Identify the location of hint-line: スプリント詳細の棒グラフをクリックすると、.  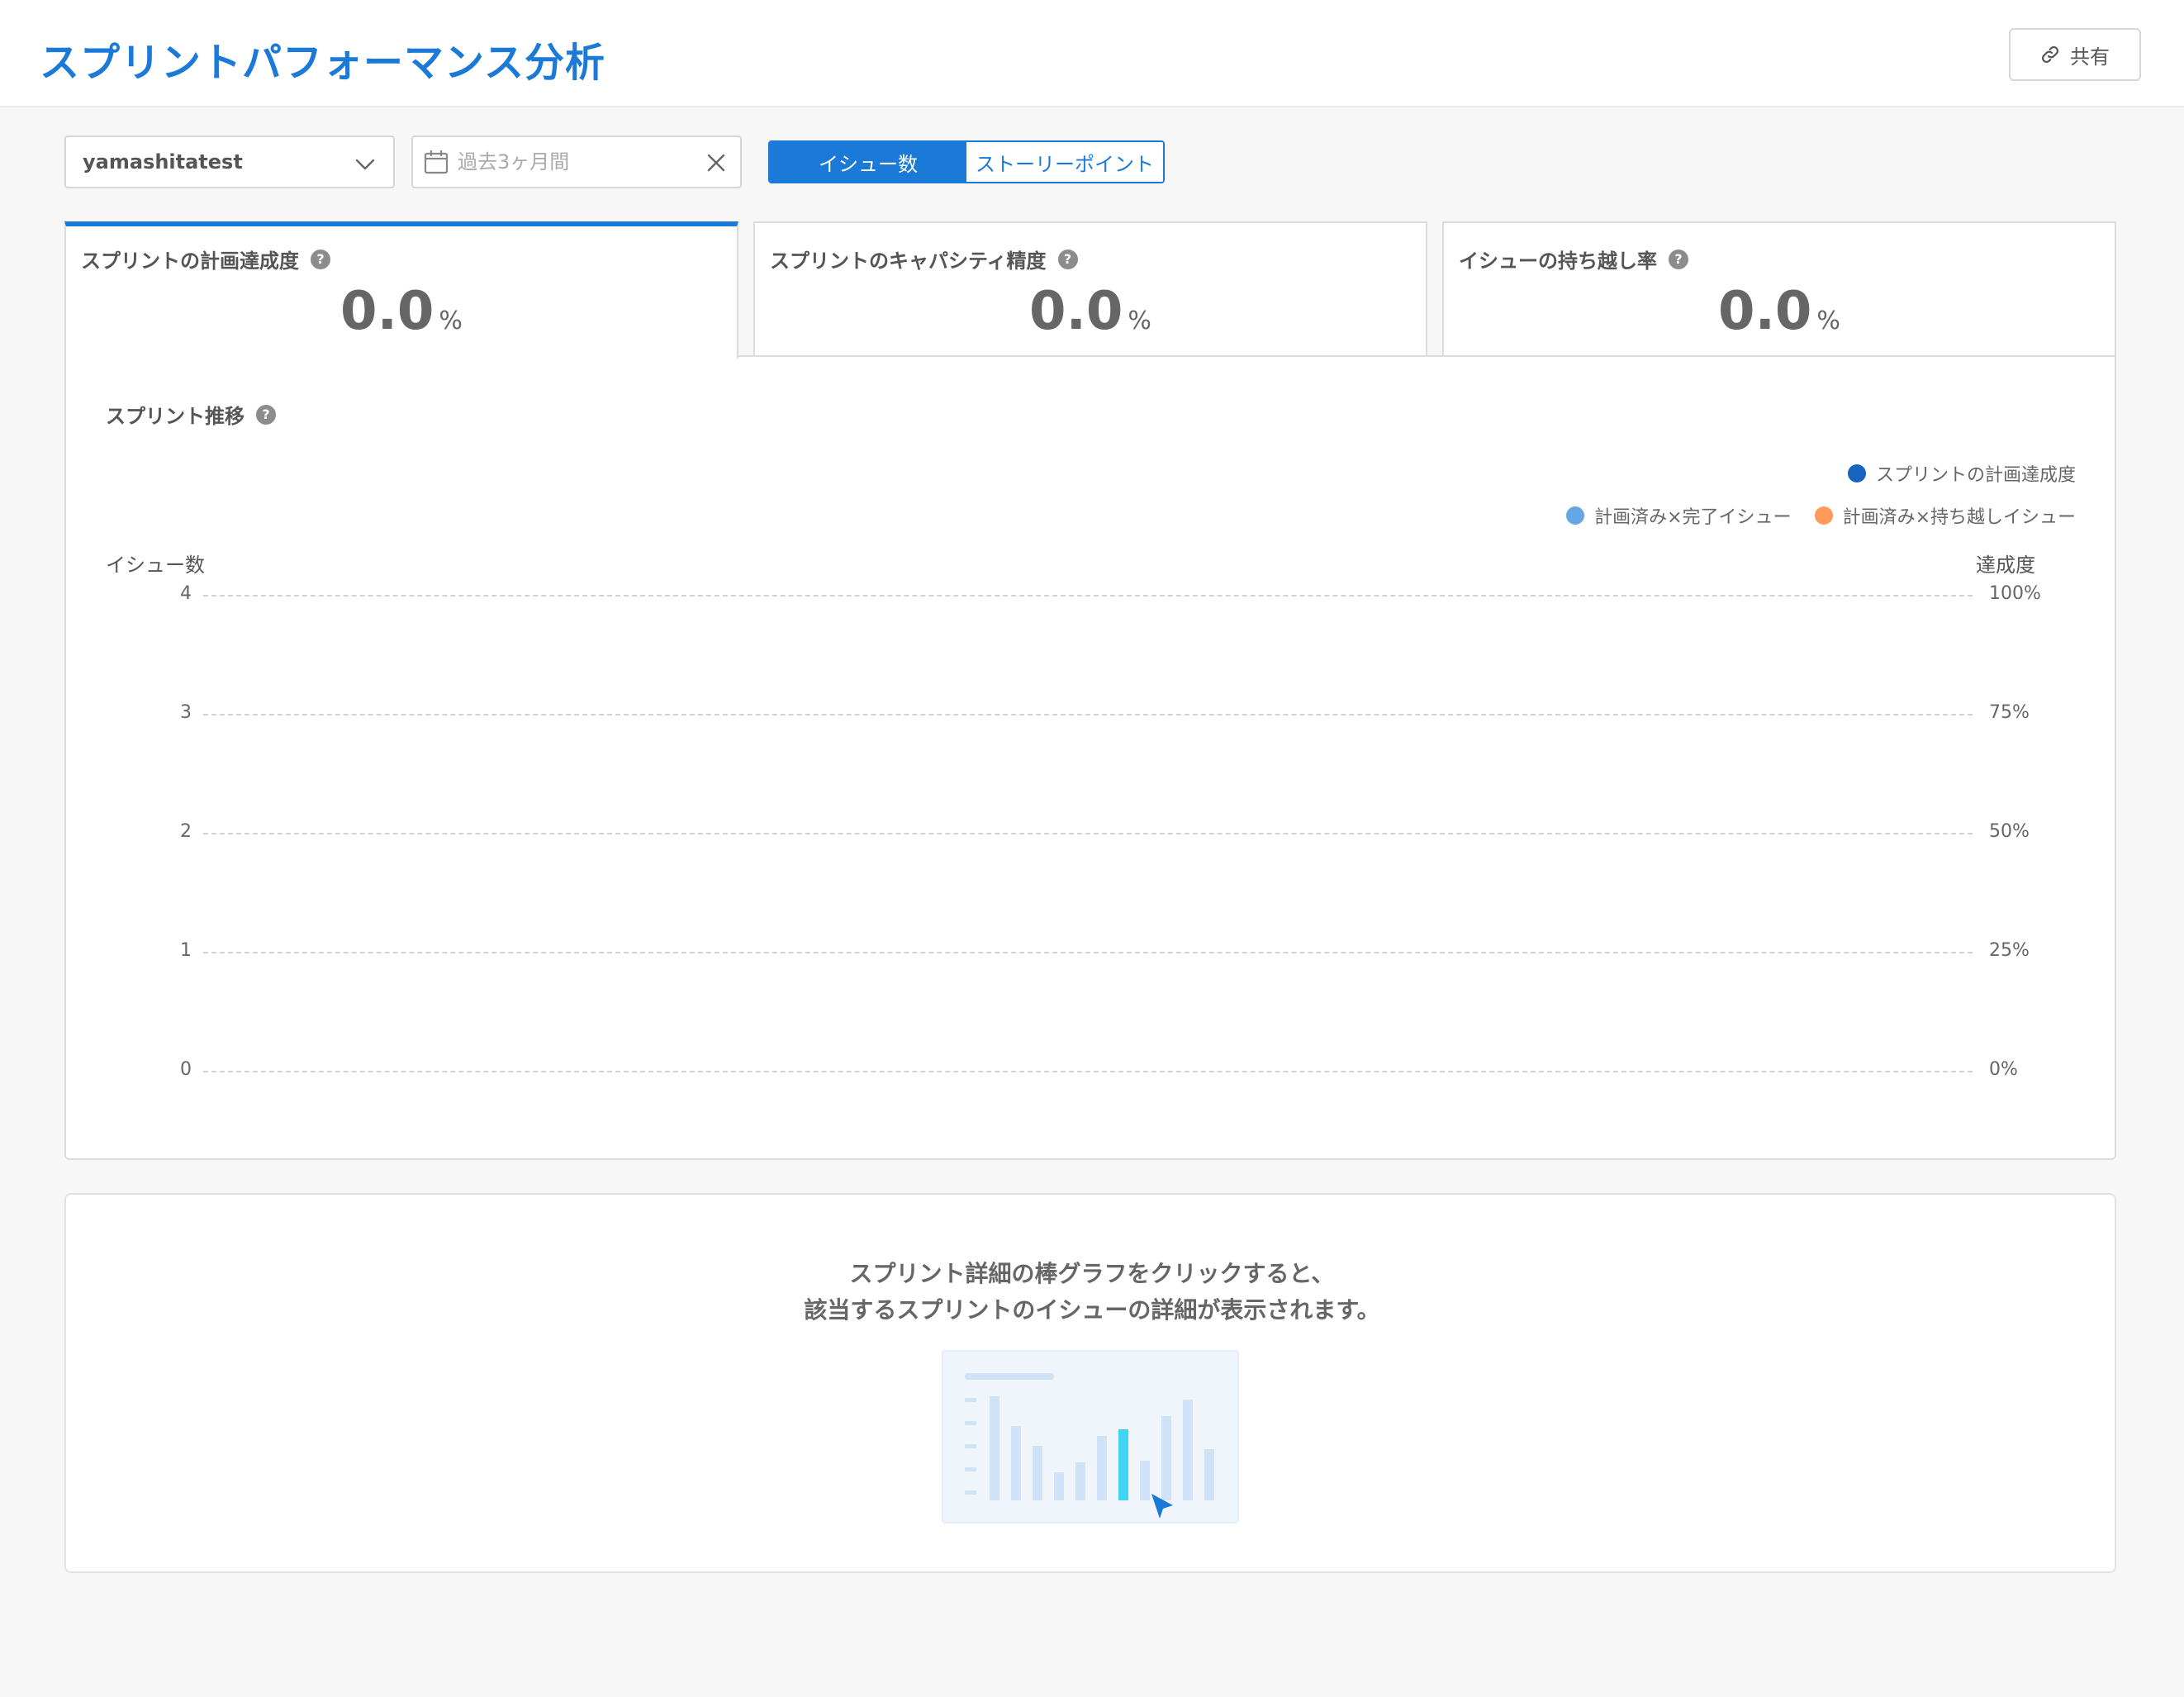
(1092, 1274).